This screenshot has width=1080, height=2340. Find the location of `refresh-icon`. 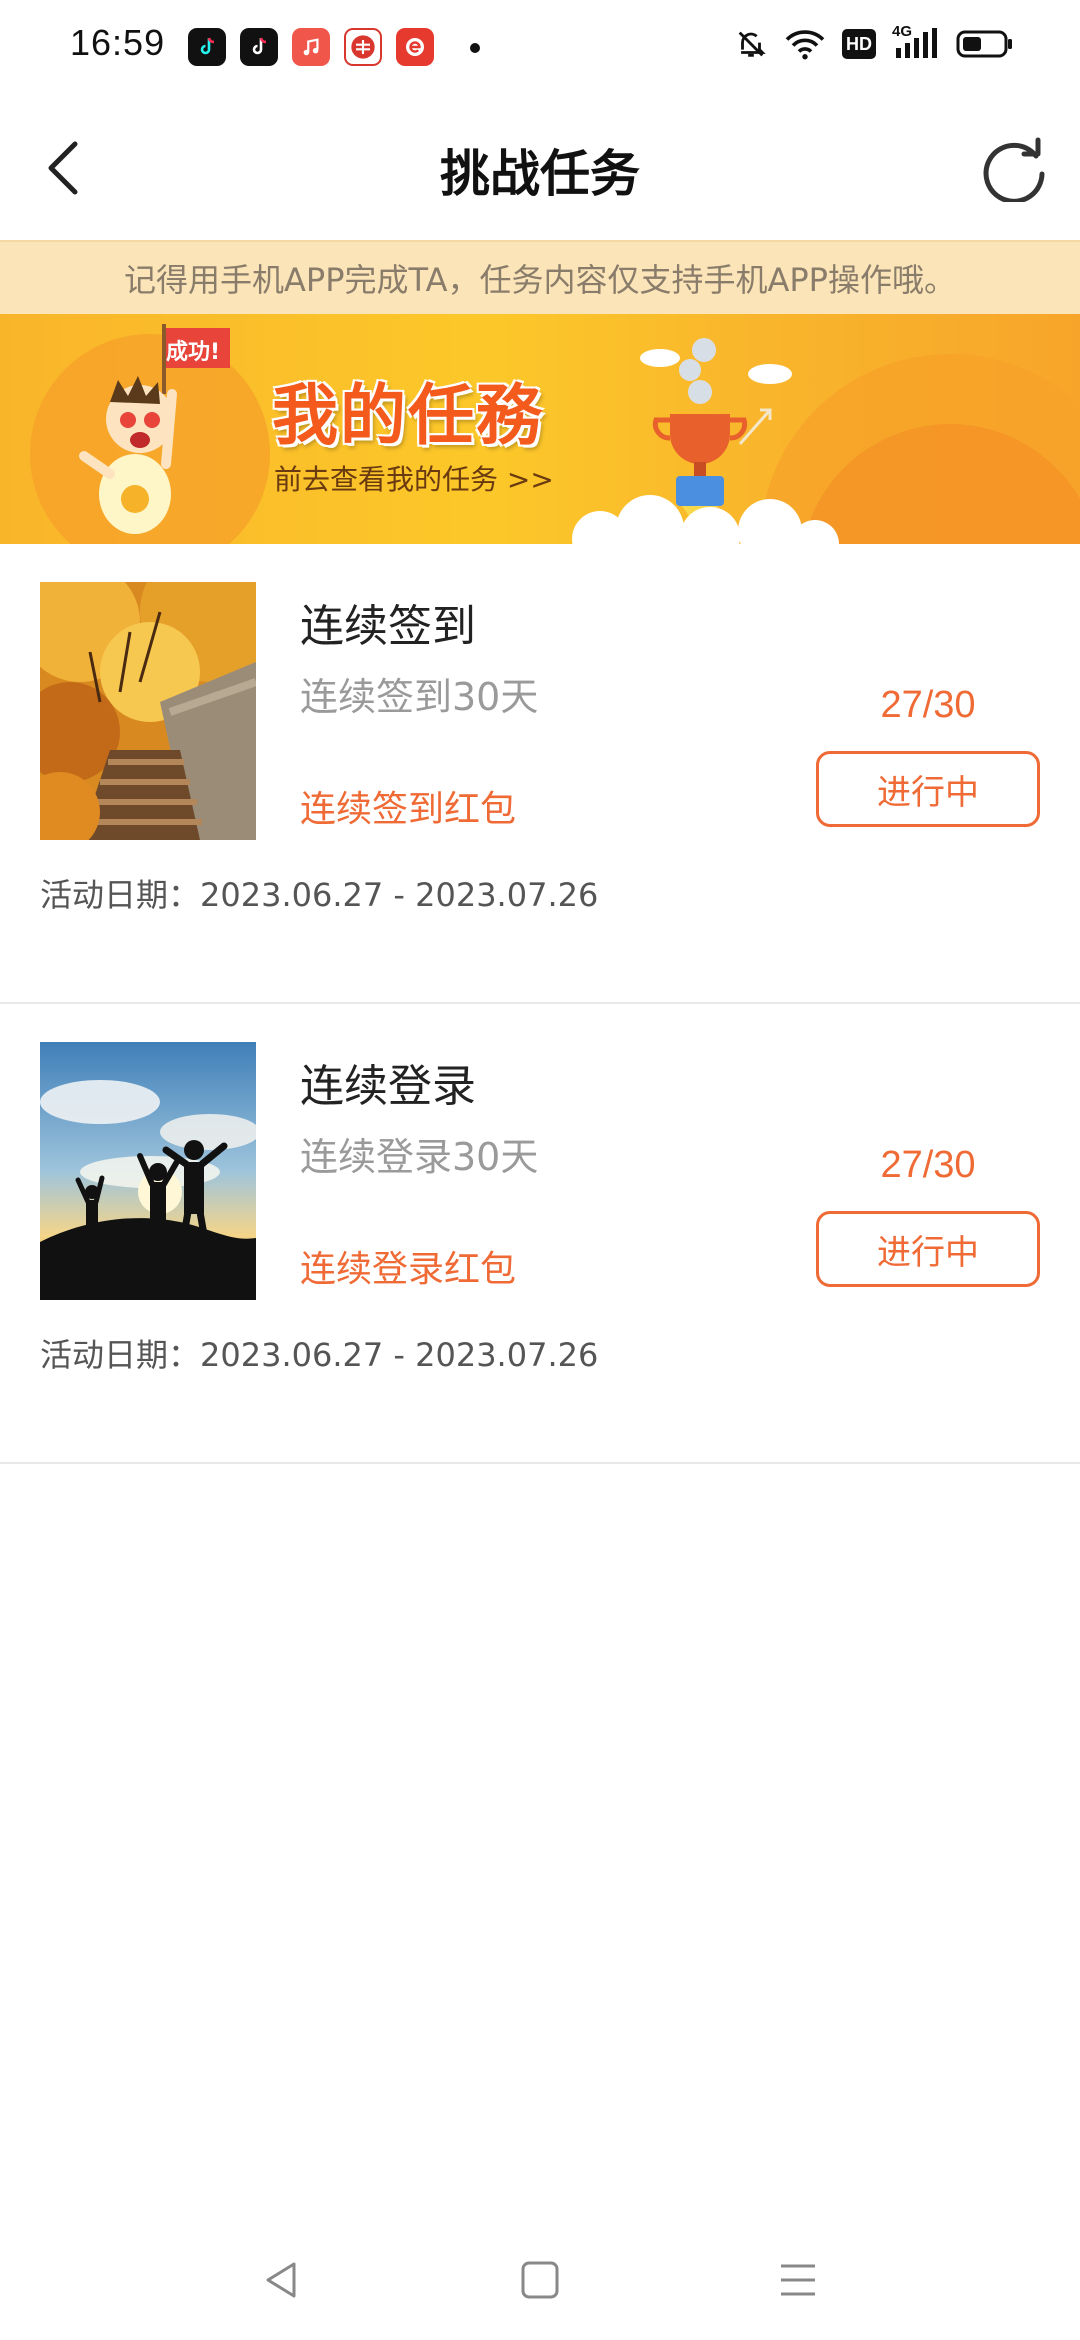

refresh-icon is located at coordinates (1014, 169).